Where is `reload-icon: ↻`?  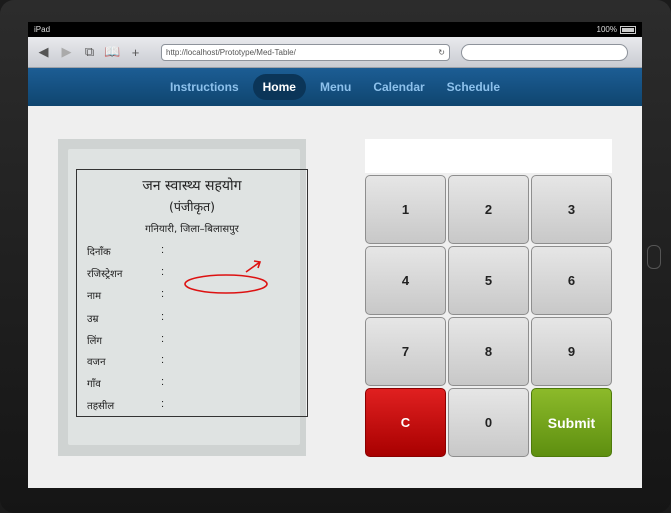
reload-icon: ↻ is located at coordinates (441, 52).